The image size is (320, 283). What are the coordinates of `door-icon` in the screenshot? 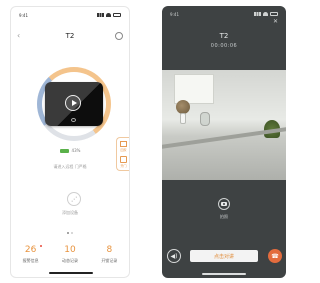 It's located at (123, 159).